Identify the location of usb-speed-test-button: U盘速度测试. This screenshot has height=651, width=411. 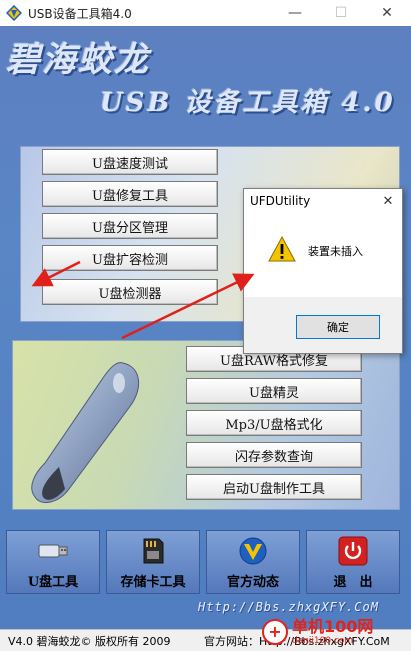
(130, 162).